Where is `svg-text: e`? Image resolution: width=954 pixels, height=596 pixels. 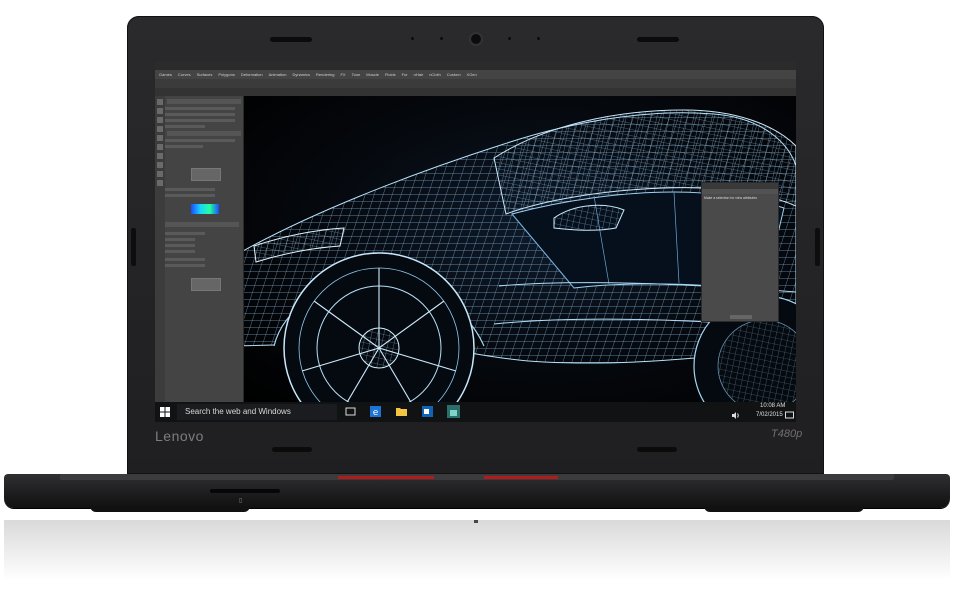
svg-text: e is located at coordinates (376, 413).